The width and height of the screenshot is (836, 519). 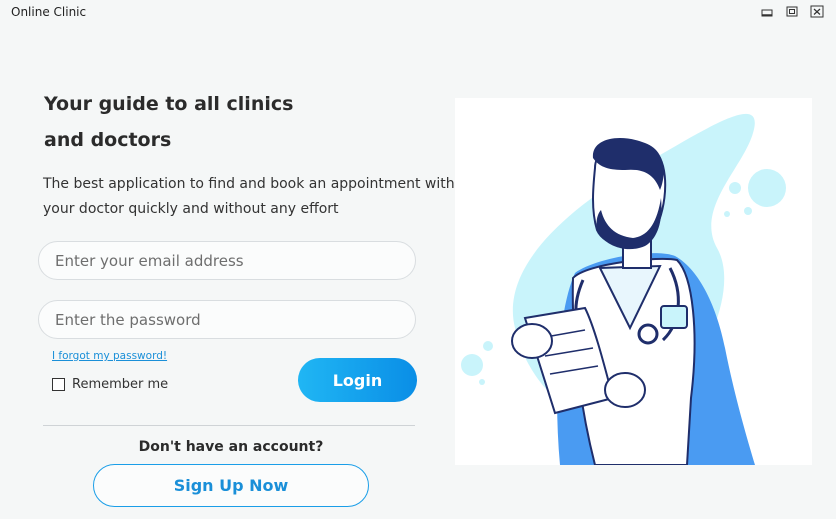 What do you see at coordinates (49, 12) in the screenshot?
I see `app-title: Online Clinic` at bounding box center [49, 12].